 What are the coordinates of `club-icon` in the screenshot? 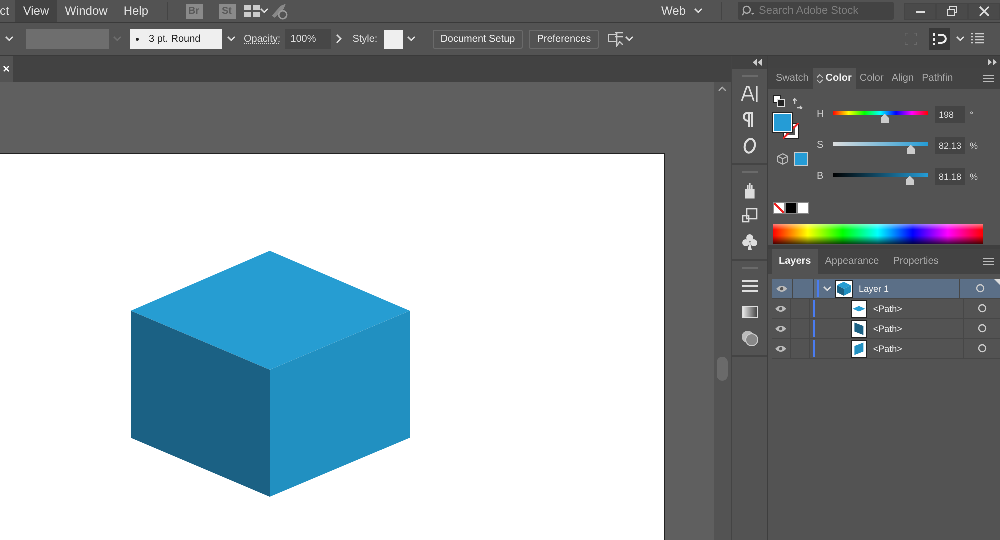 It's located at (749, 242).